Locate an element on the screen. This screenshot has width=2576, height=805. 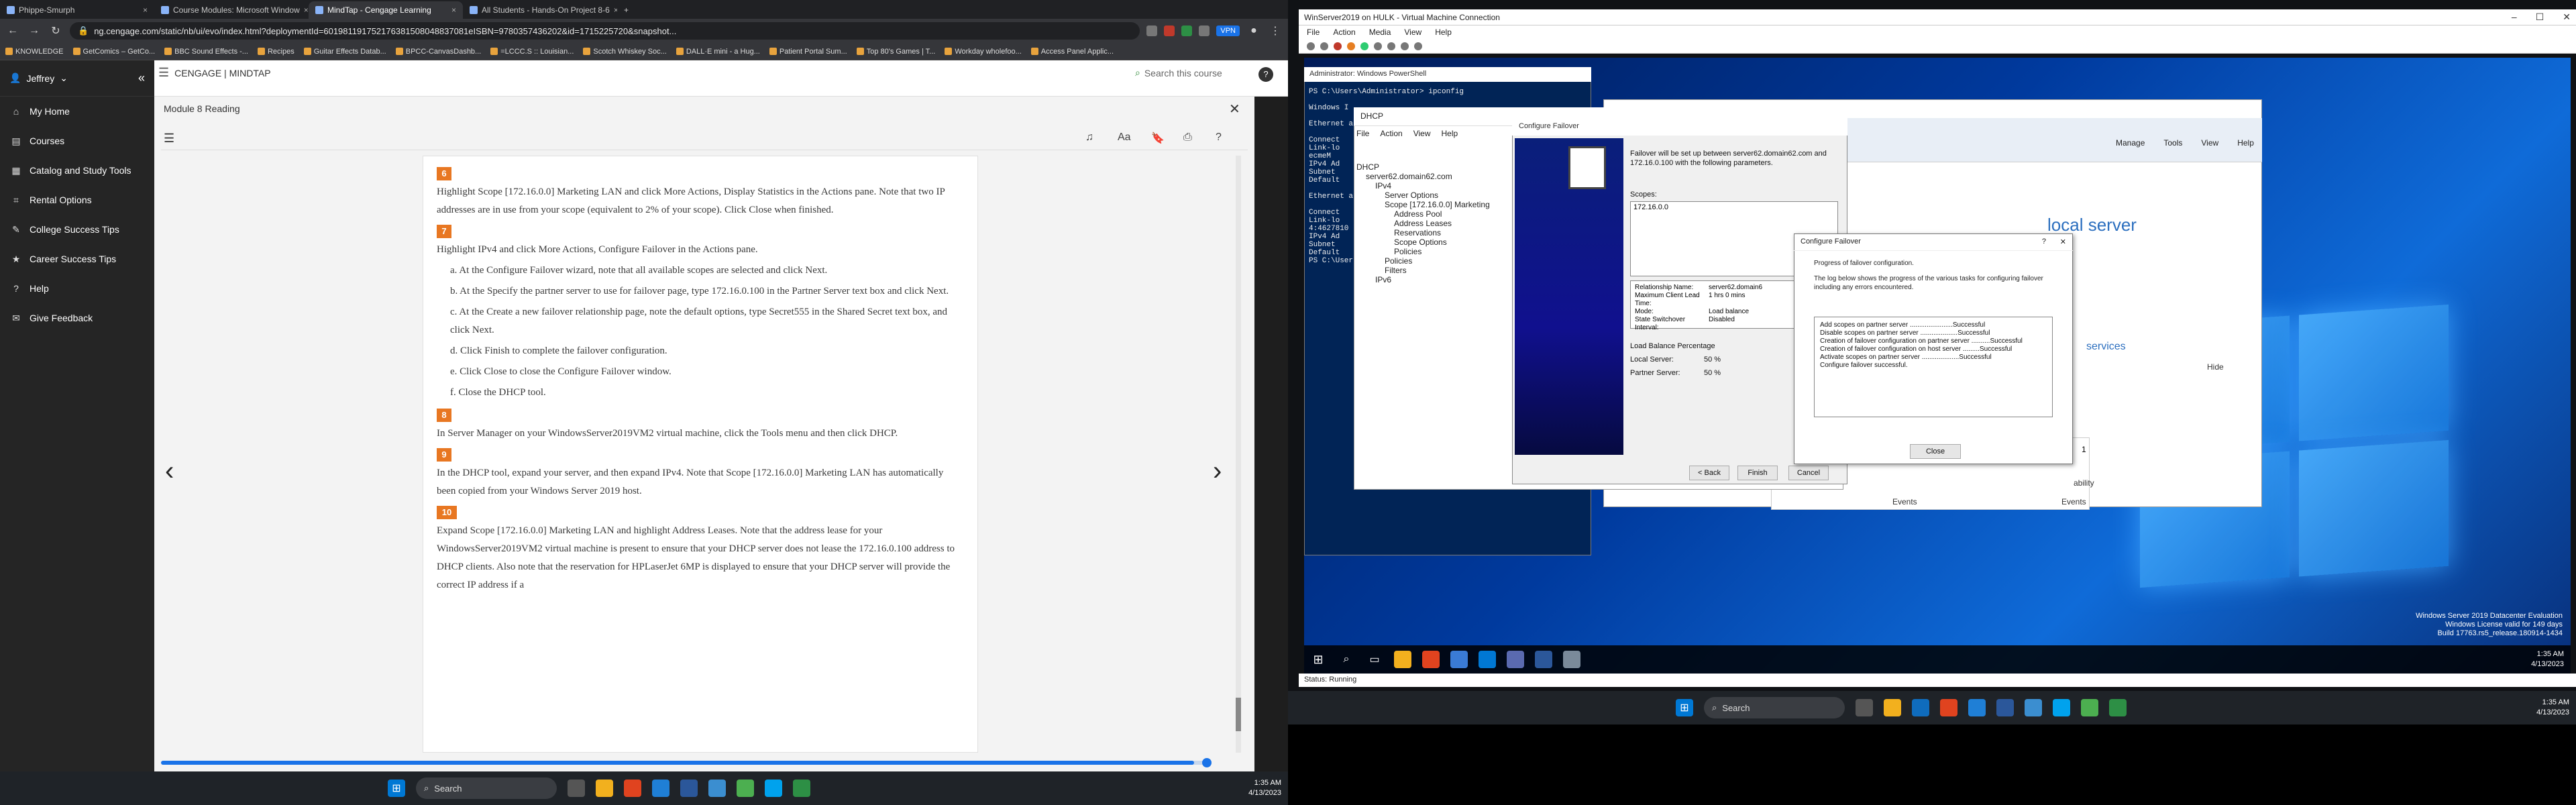
vm-menu-item: Help is located at coordinates (1443, 32).